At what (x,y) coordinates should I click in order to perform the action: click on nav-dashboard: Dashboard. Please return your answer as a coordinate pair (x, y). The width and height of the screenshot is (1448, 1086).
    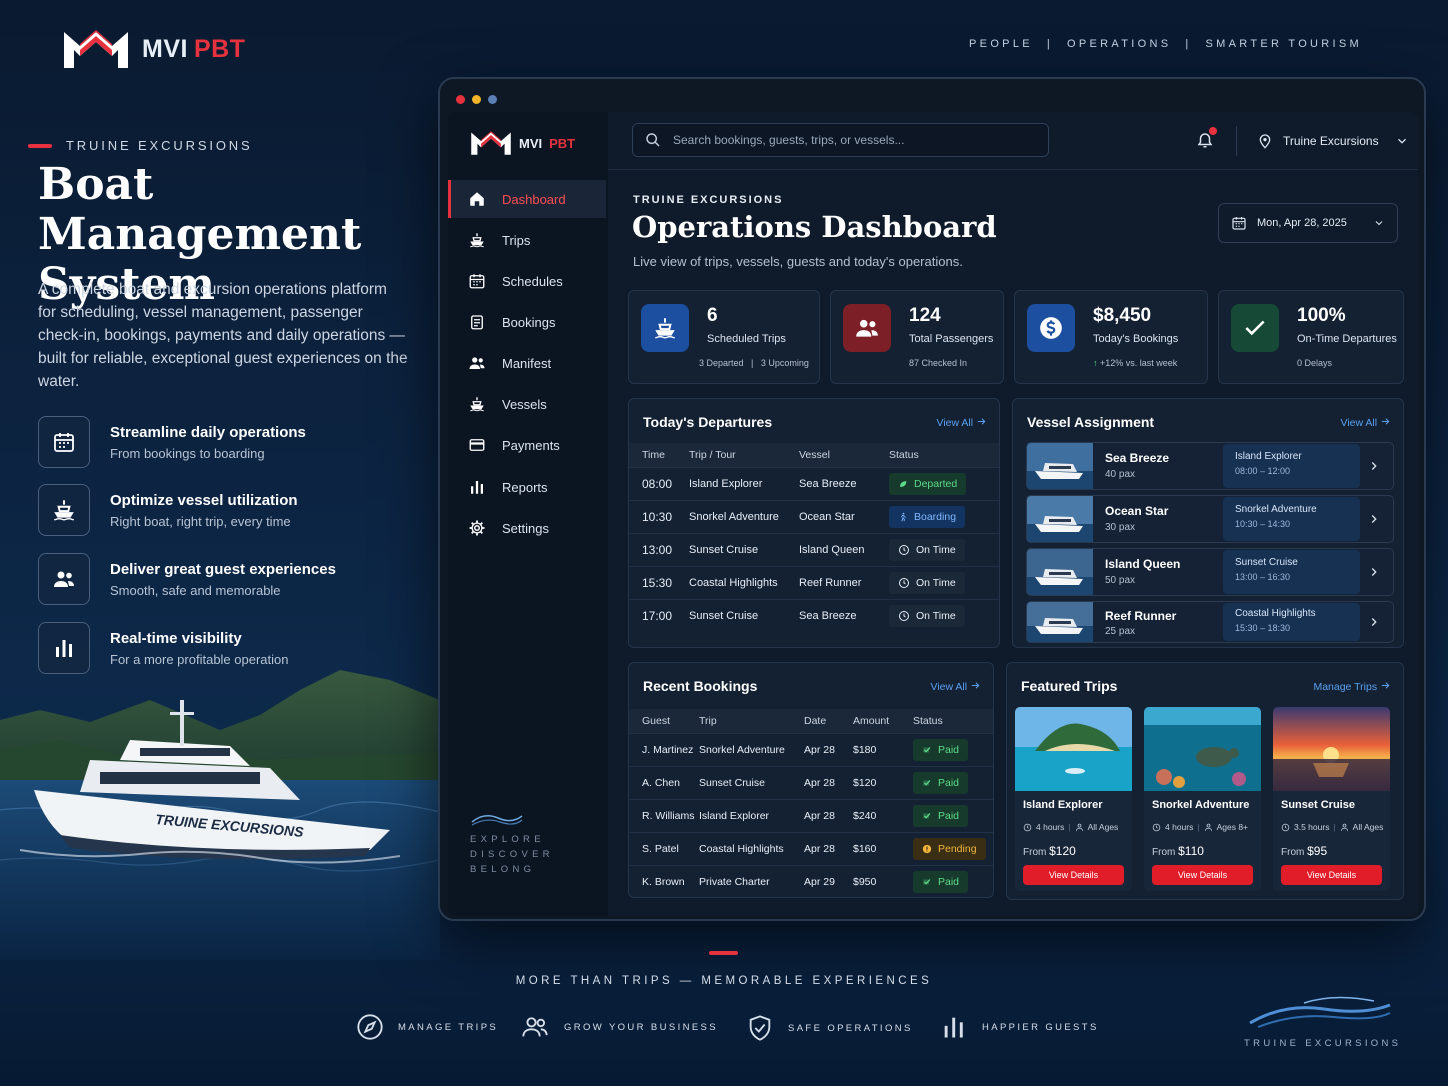
    Looking at the image, I should click on (527, 199).